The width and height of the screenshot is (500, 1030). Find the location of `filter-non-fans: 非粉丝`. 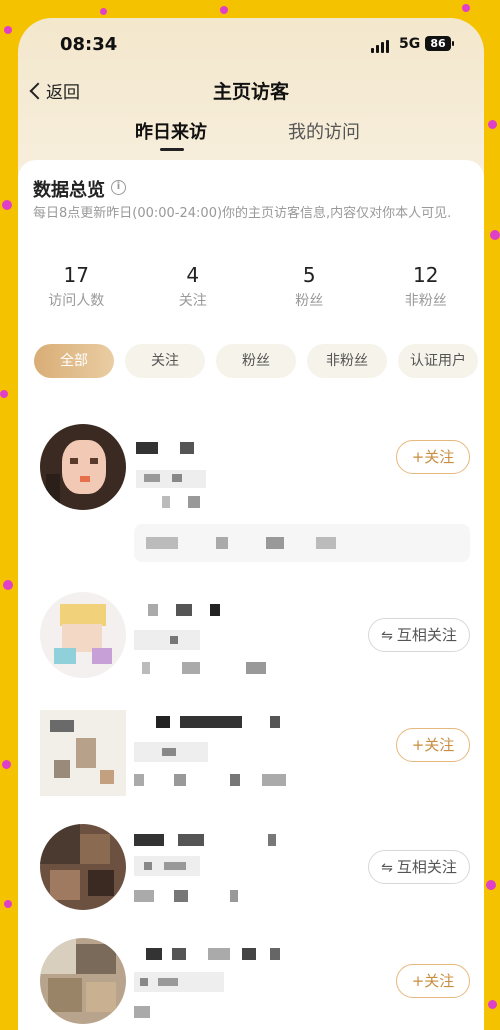

filter-non-fans: 非粉丝 is located at coordinates (347, 361).